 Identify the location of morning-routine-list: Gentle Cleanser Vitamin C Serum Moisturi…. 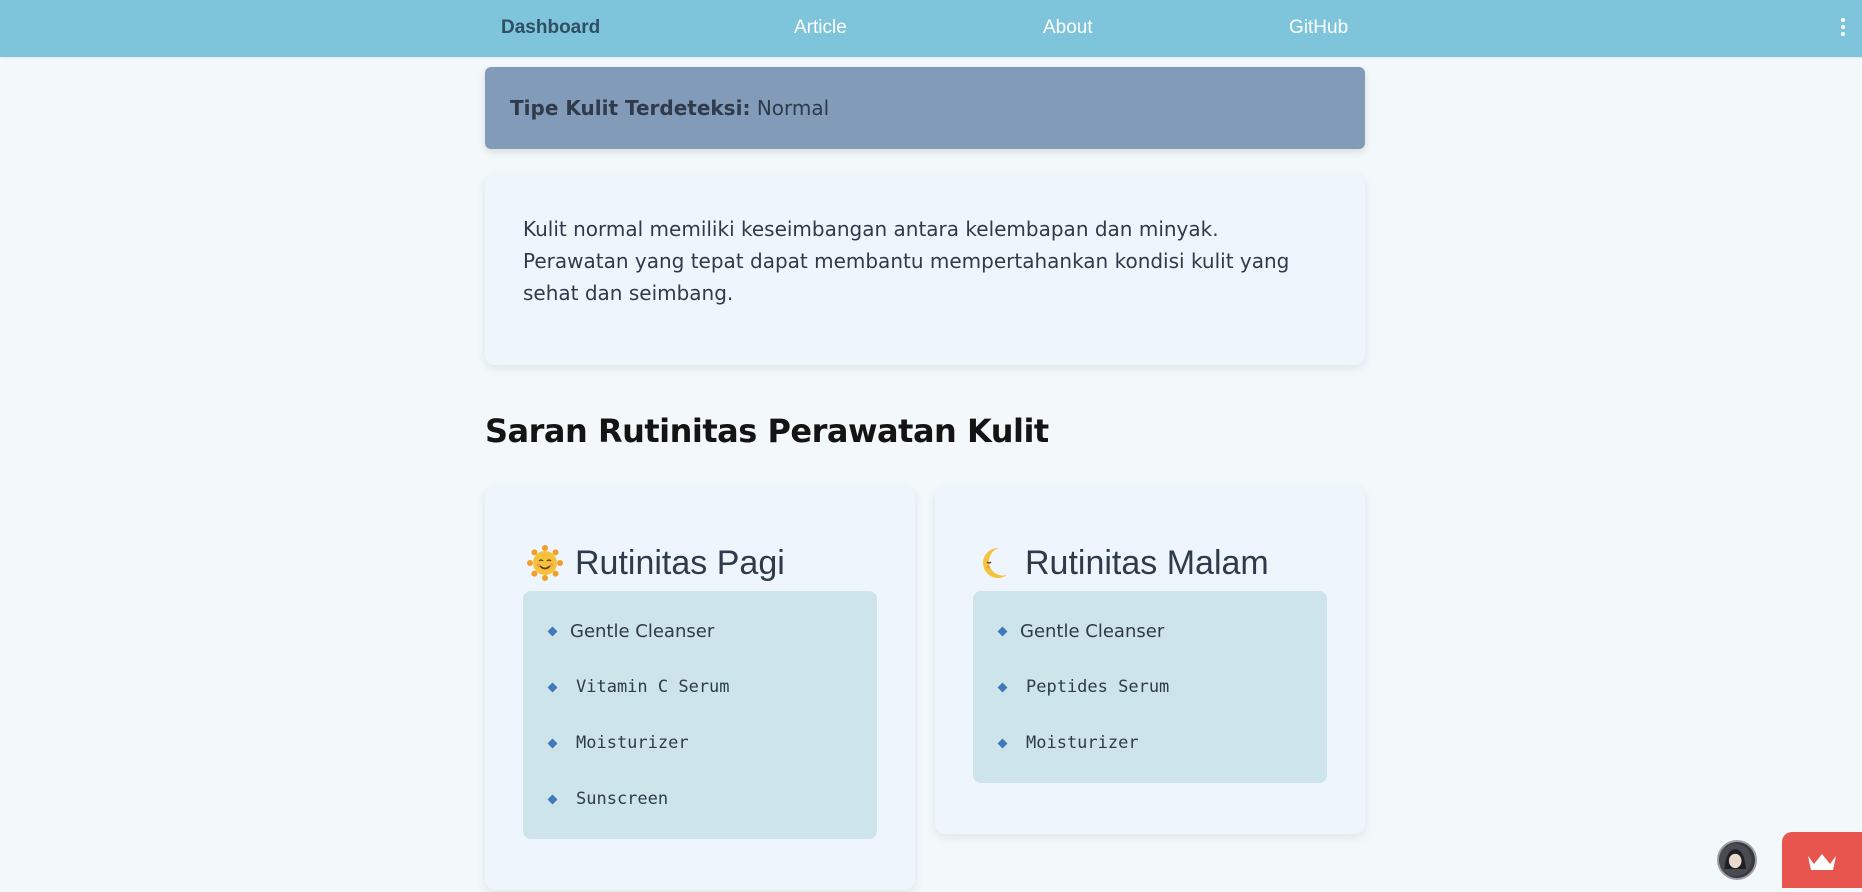
(700, 715).